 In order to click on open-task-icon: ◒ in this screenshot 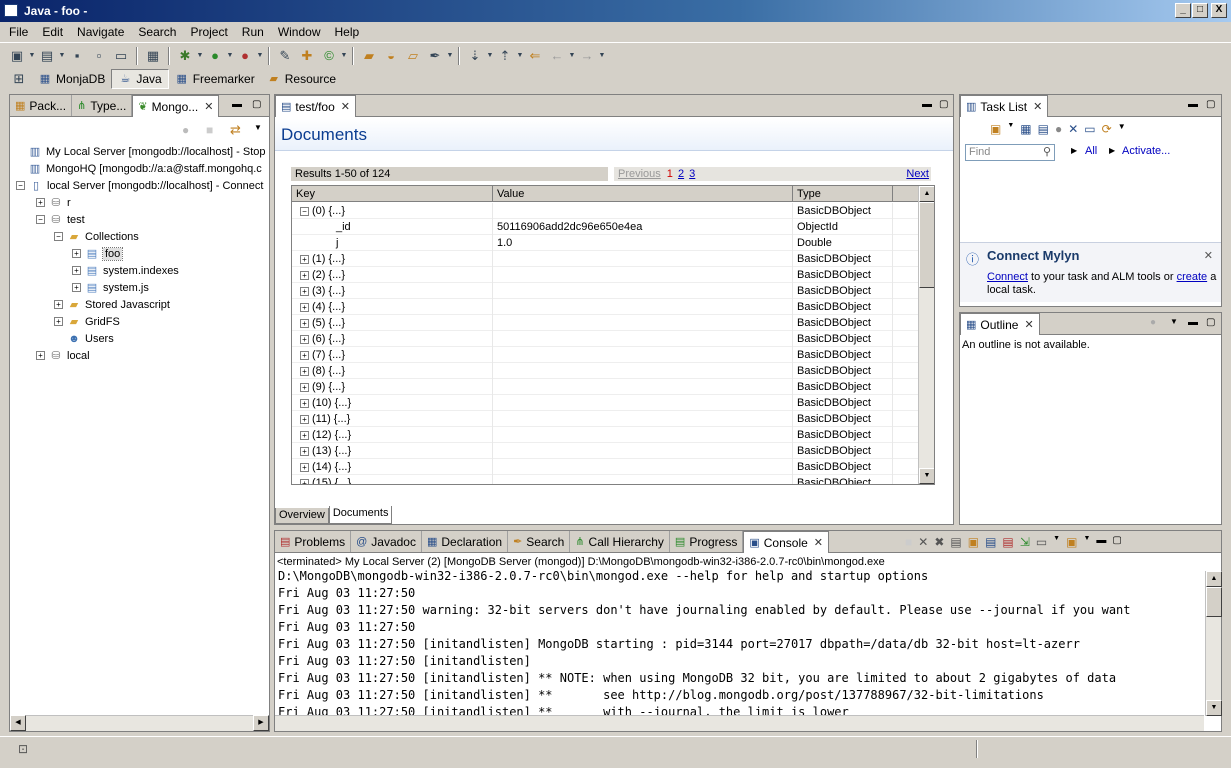, I will do `click(391, 56)`.